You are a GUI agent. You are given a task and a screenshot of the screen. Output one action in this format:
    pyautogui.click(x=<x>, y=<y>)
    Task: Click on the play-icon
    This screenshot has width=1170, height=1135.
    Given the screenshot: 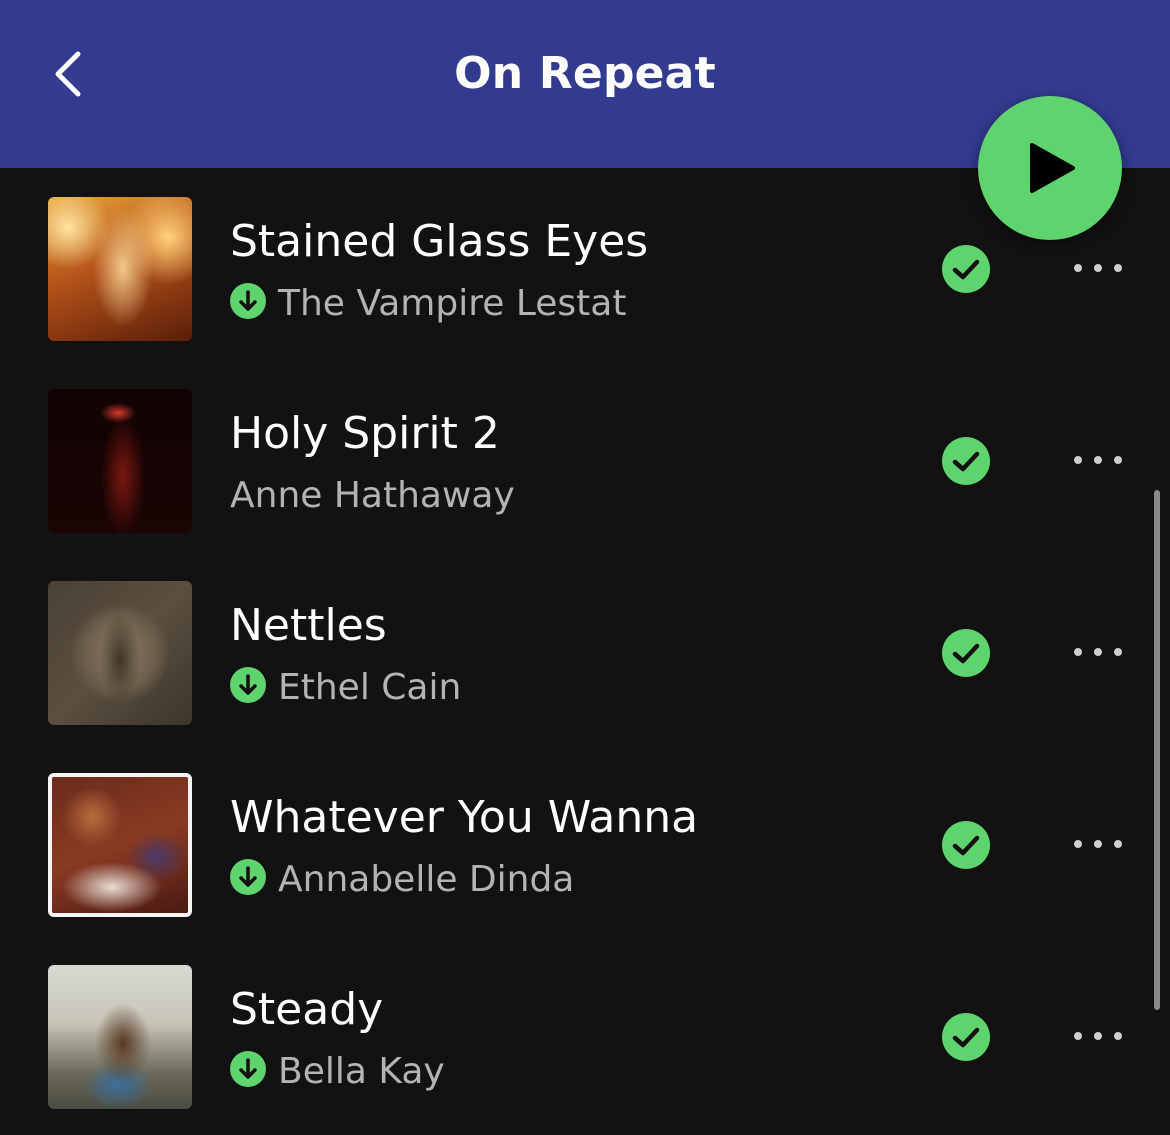 What is the action you would take?
    pyautogui.click(x=1052, y=168)
    